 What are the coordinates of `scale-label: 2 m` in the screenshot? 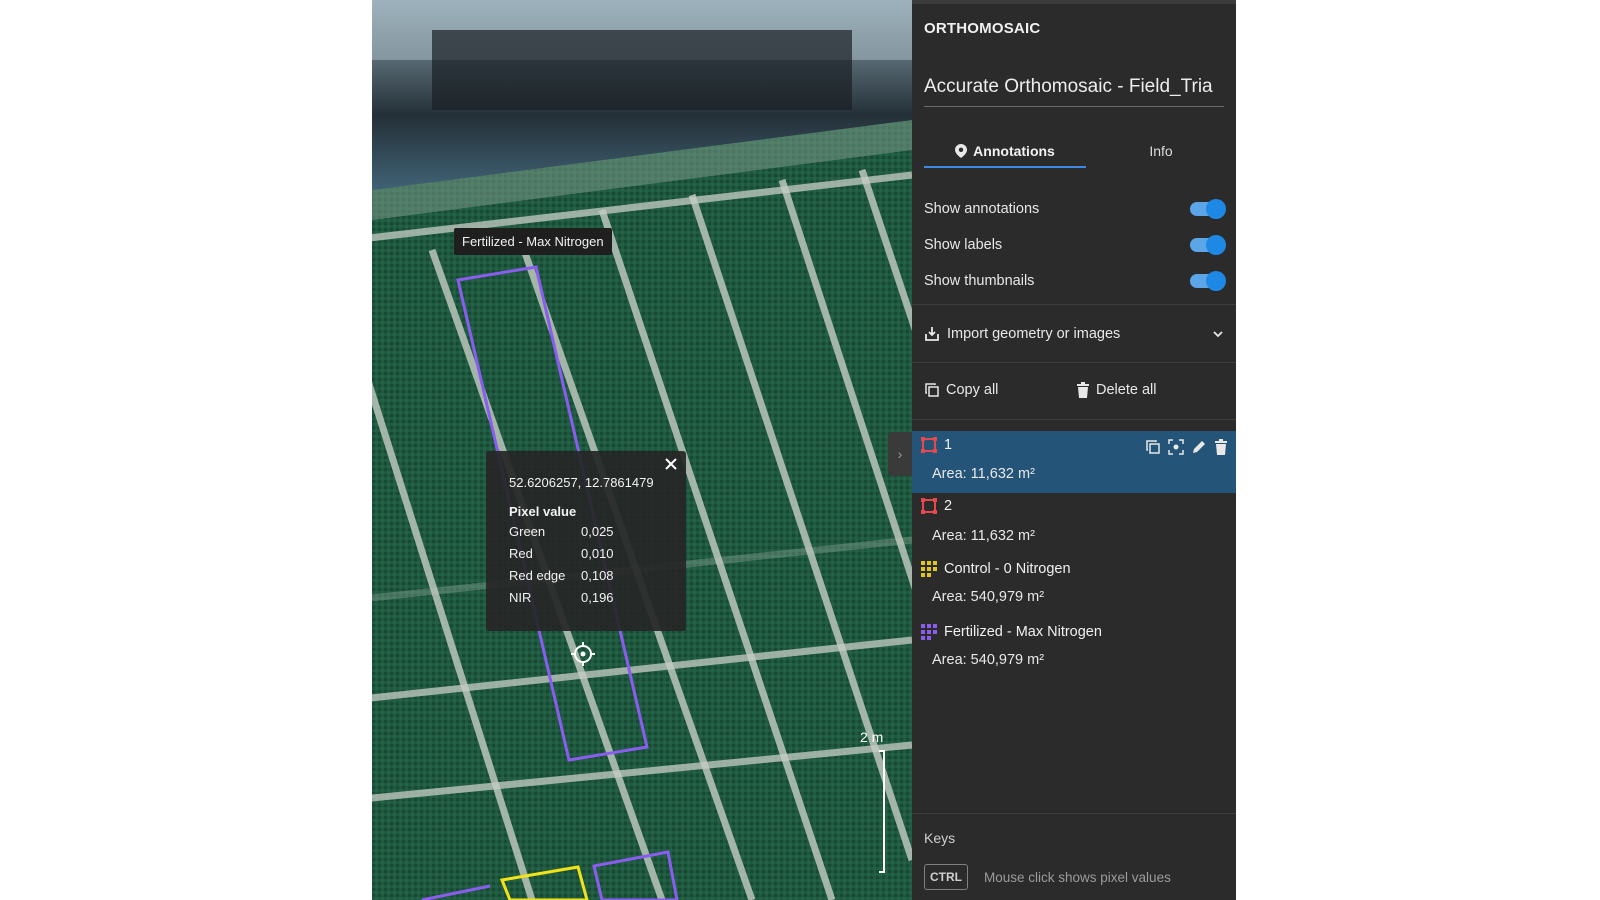 It's located at (872, 737).